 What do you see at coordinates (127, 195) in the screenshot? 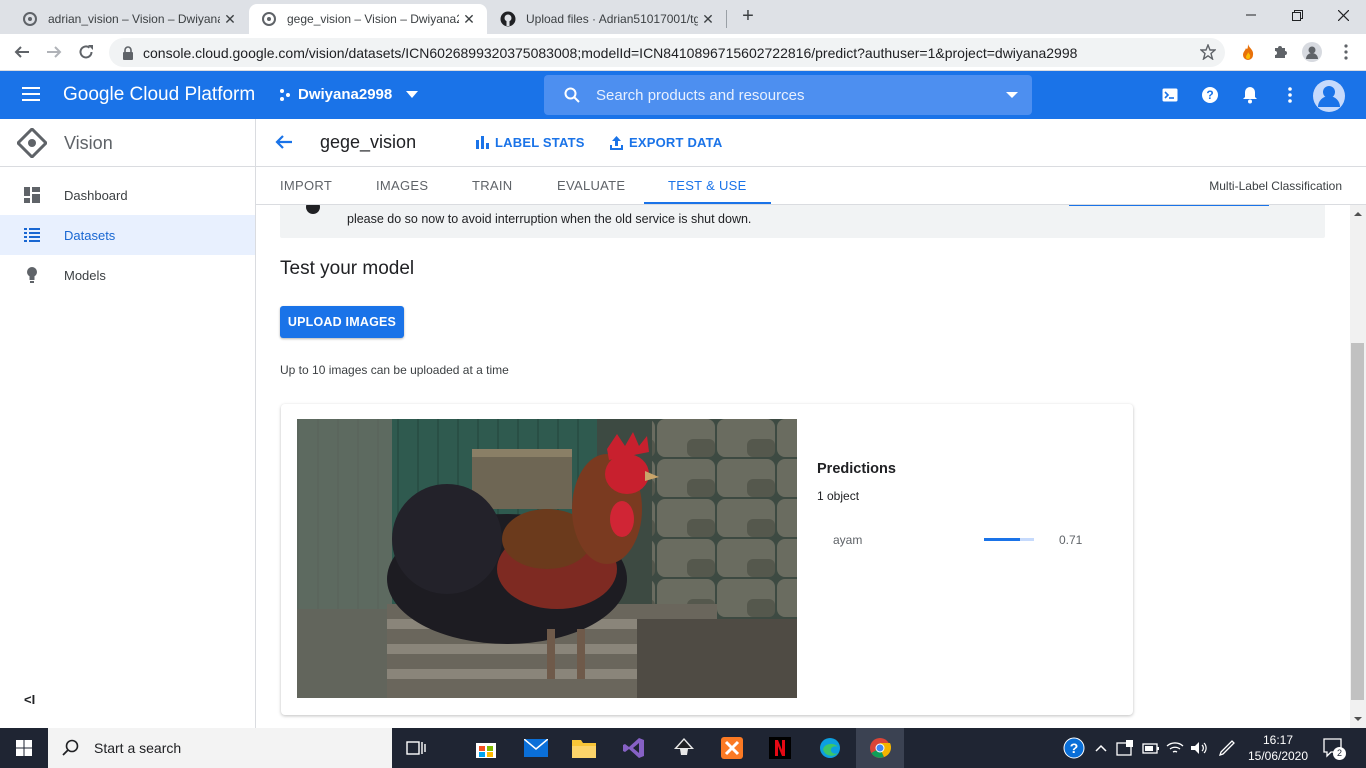
I see `sidebar-item-dashboard: Dashboard` at bounding box center [127, 195].